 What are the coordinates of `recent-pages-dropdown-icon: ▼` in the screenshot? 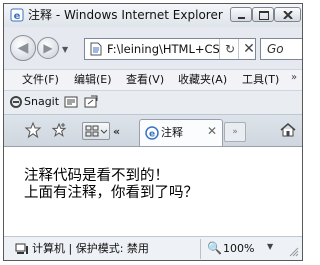 It's located at (65, 49).